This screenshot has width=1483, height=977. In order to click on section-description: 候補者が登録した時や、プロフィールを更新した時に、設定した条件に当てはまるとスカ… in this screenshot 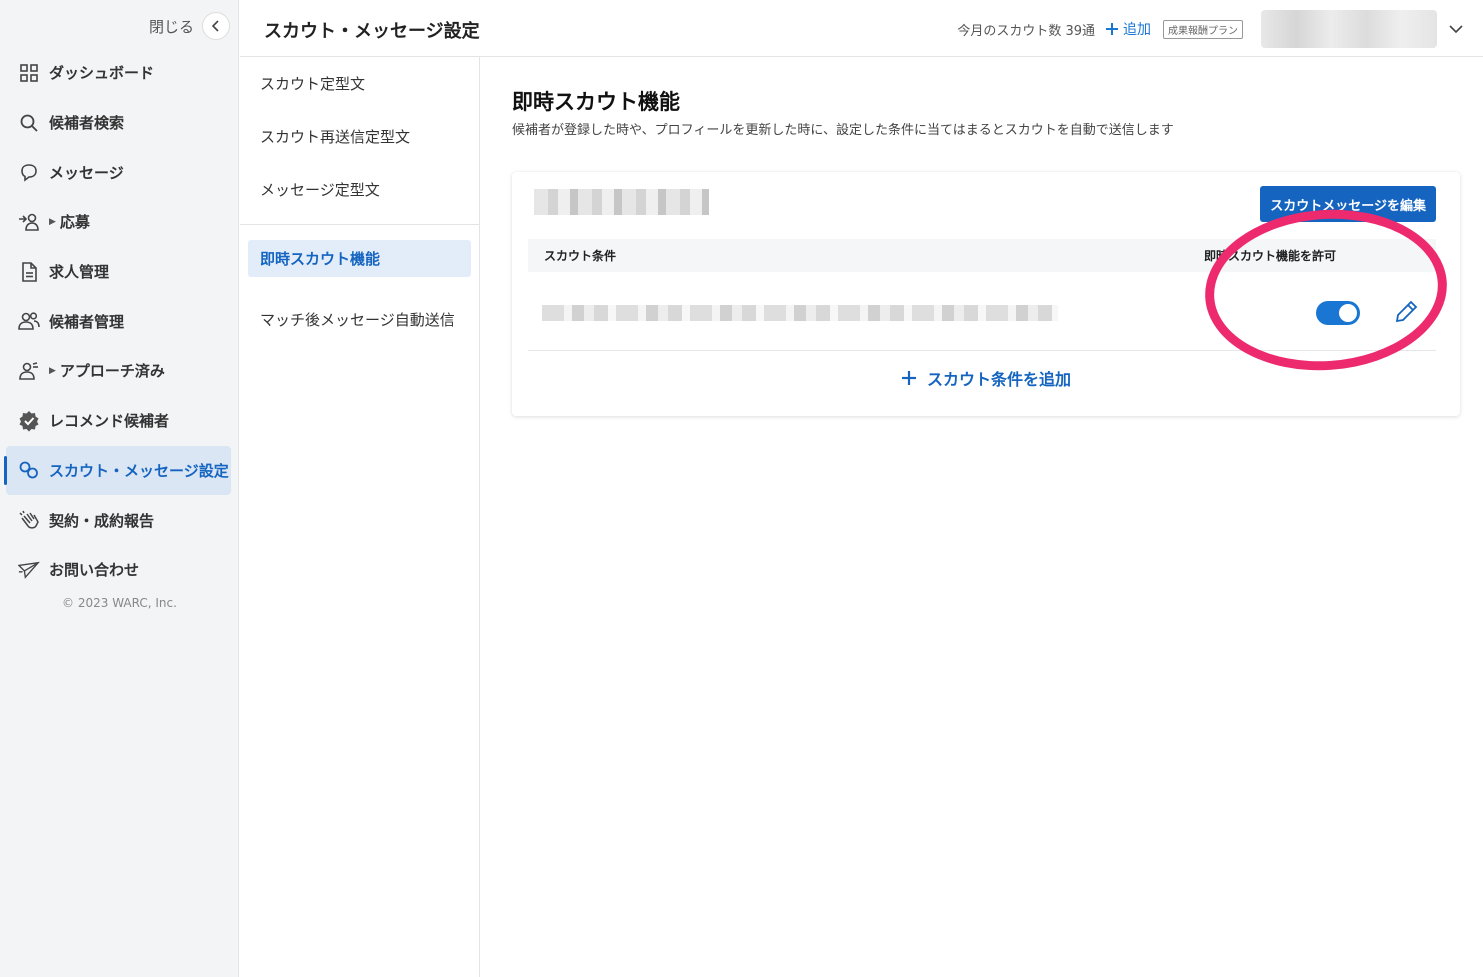, I will do `click(843, 130)`.